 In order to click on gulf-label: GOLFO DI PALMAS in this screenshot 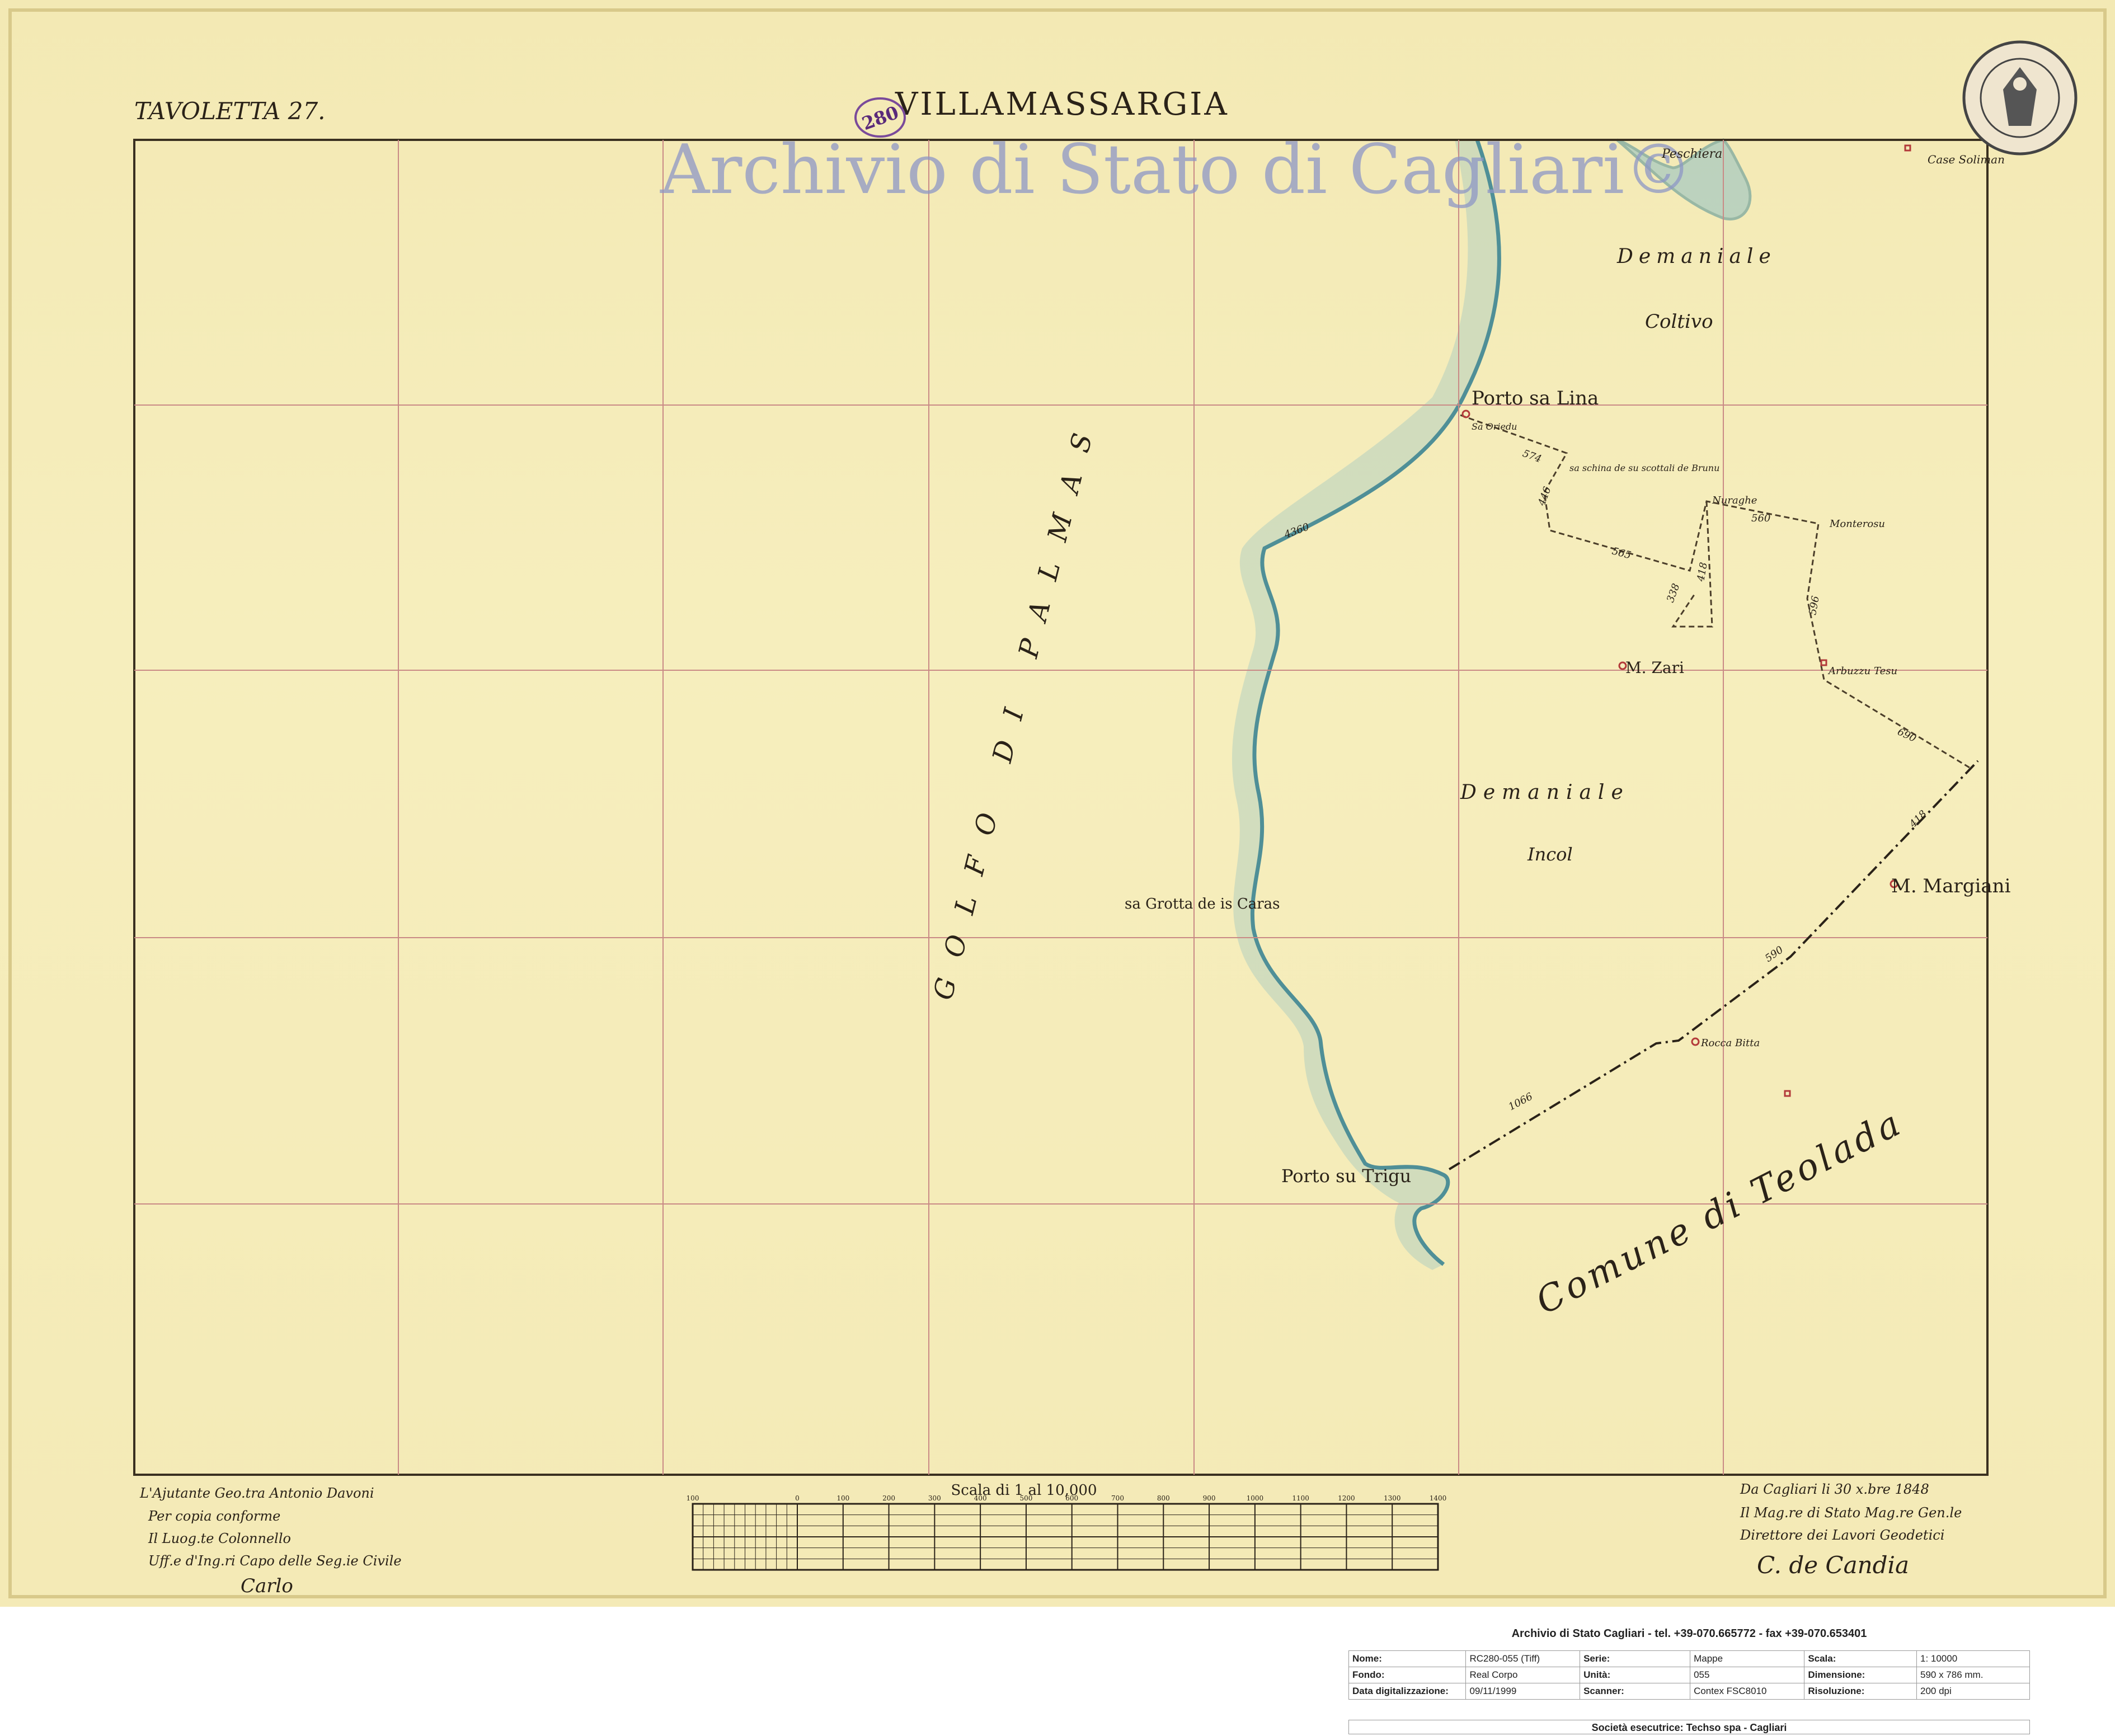, I will do `click(1015, 705)`.